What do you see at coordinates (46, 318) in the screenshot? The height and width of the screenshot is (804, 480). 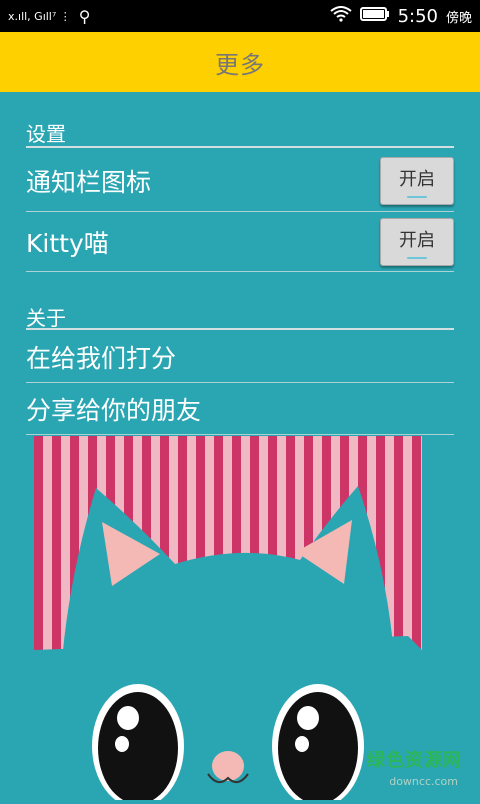 I see `section-about-title: 关于` at bounding box center [46, 318].